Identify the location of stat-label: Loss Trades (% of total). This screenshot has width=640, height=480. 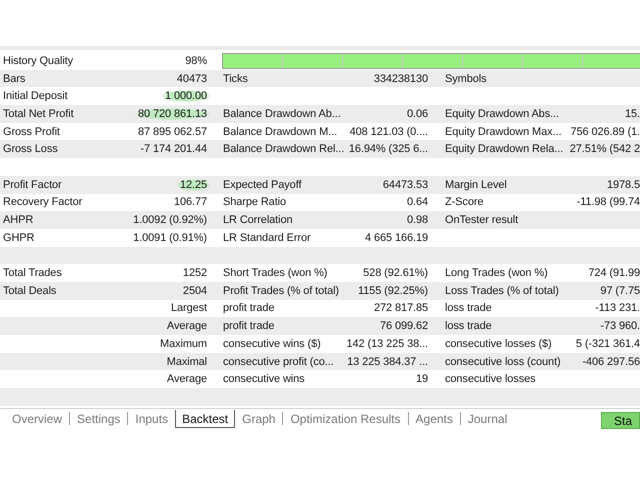
(502, 290).